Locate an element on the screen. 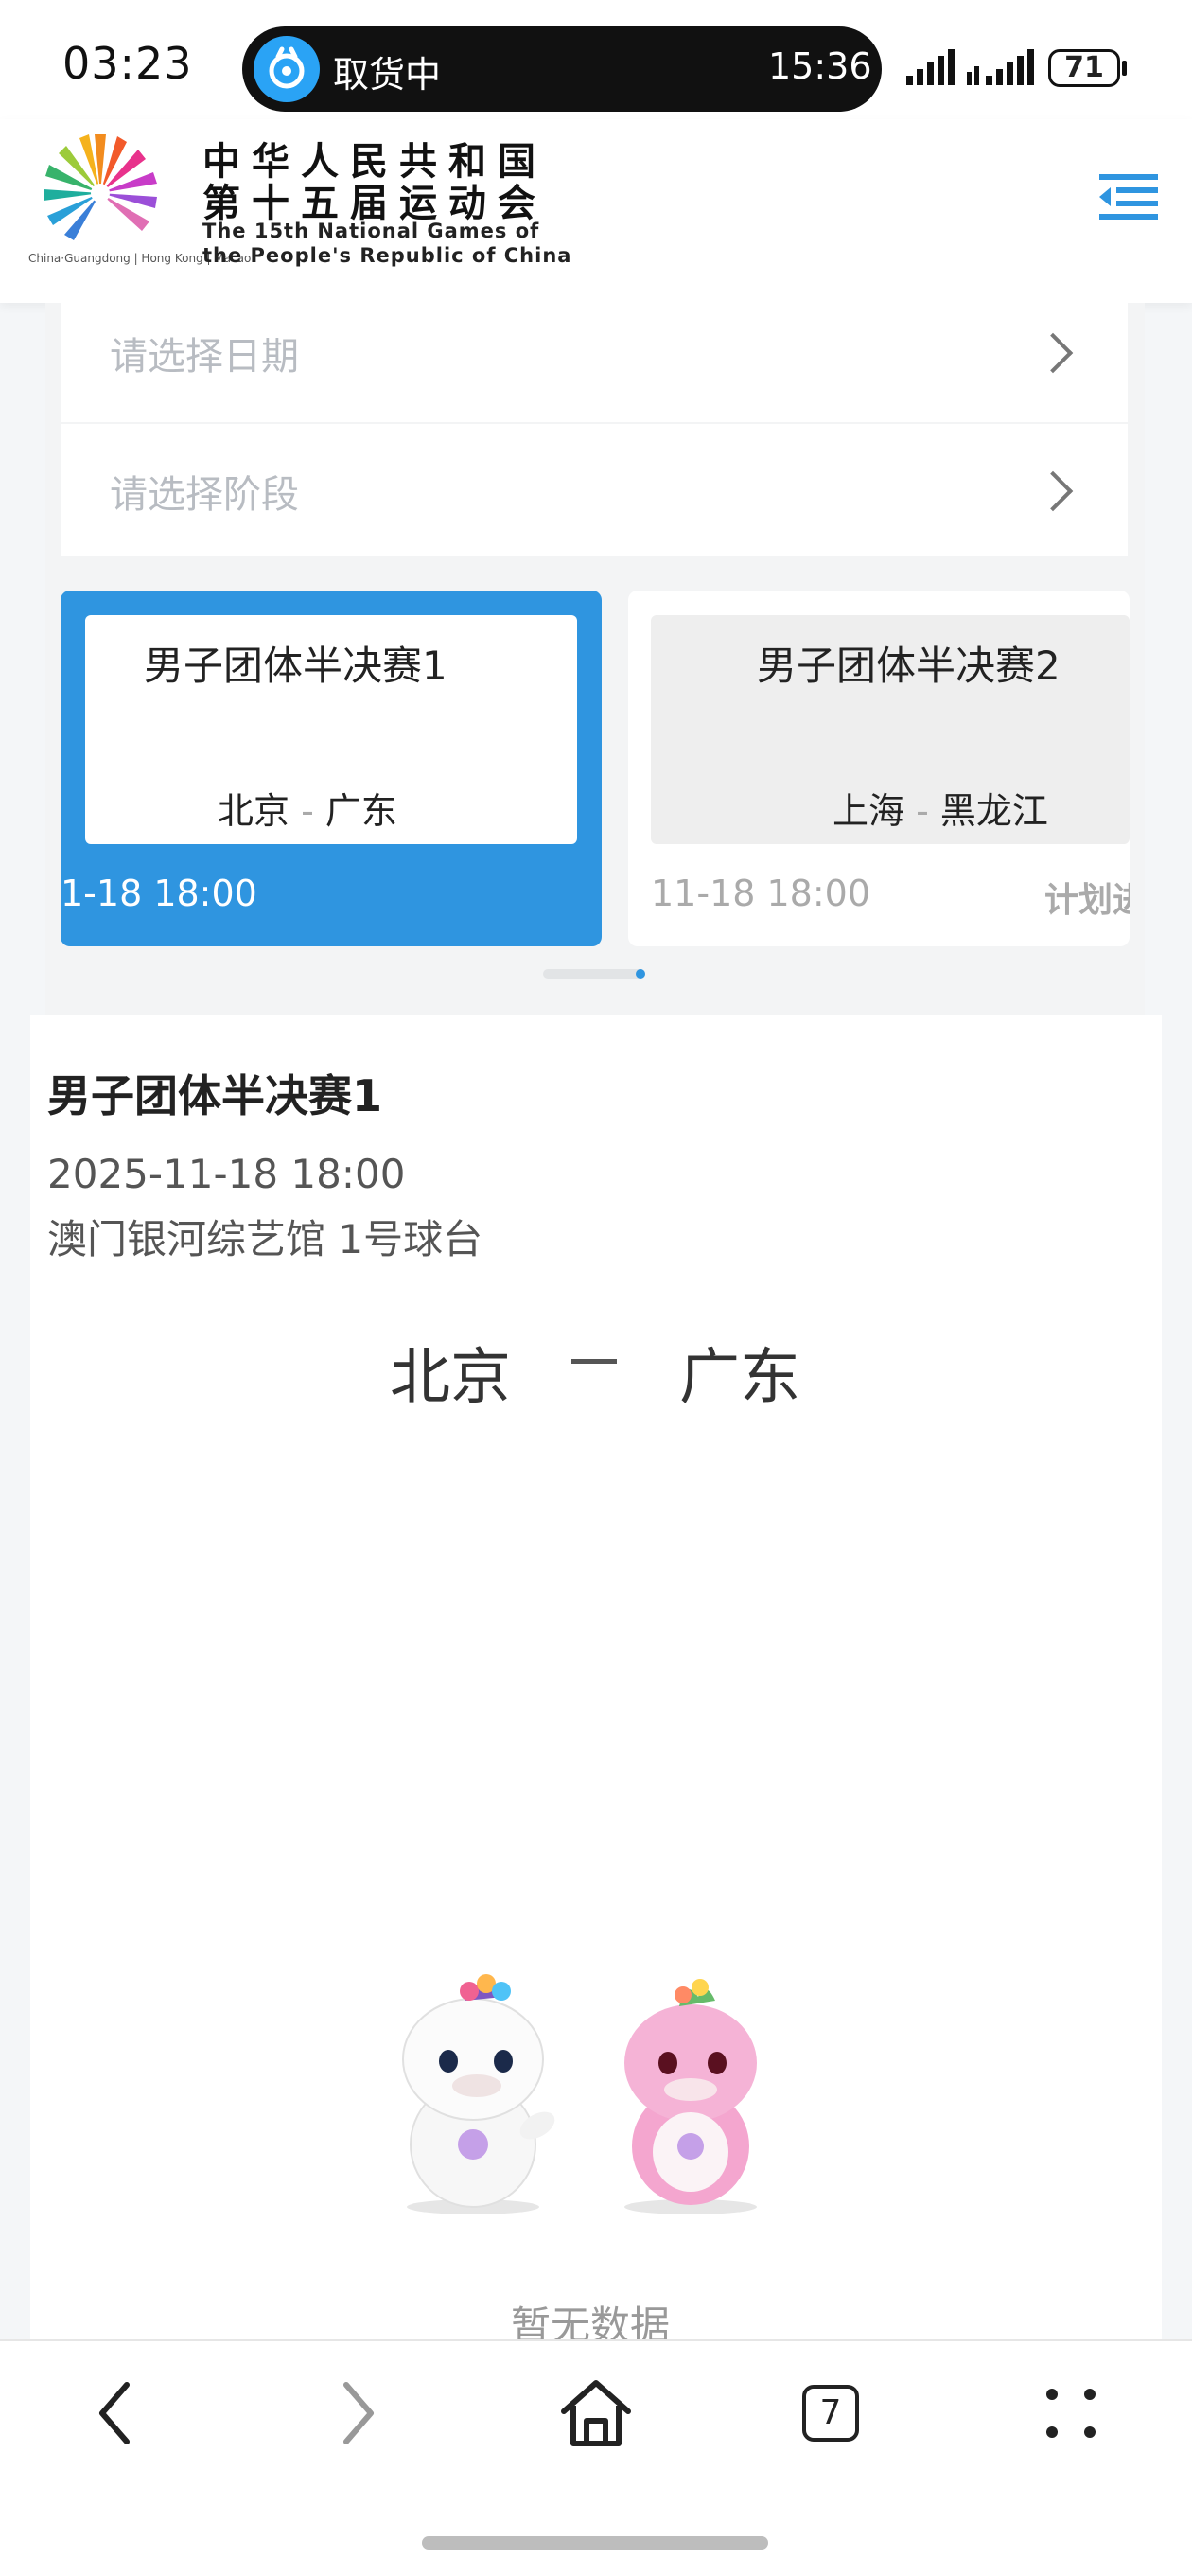  mascots-empty-illustration is located at coordinates (596, 2094).